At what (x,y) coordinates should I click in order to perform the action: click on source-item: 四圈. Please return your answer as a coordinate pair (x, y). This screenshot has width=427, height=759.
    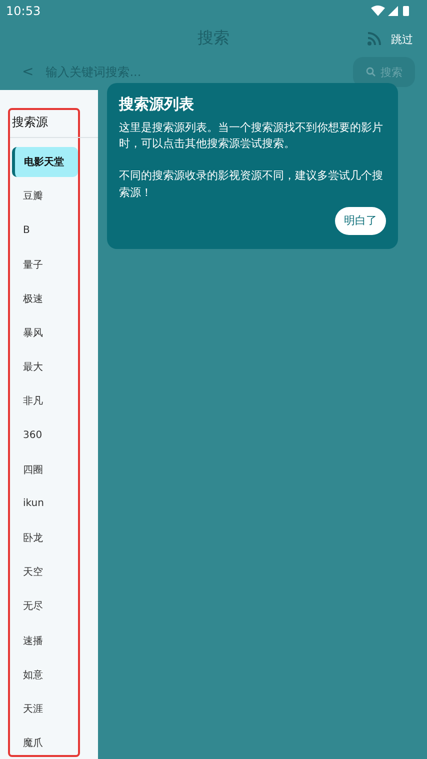
    Looking at the image, I should click on (44, 469).